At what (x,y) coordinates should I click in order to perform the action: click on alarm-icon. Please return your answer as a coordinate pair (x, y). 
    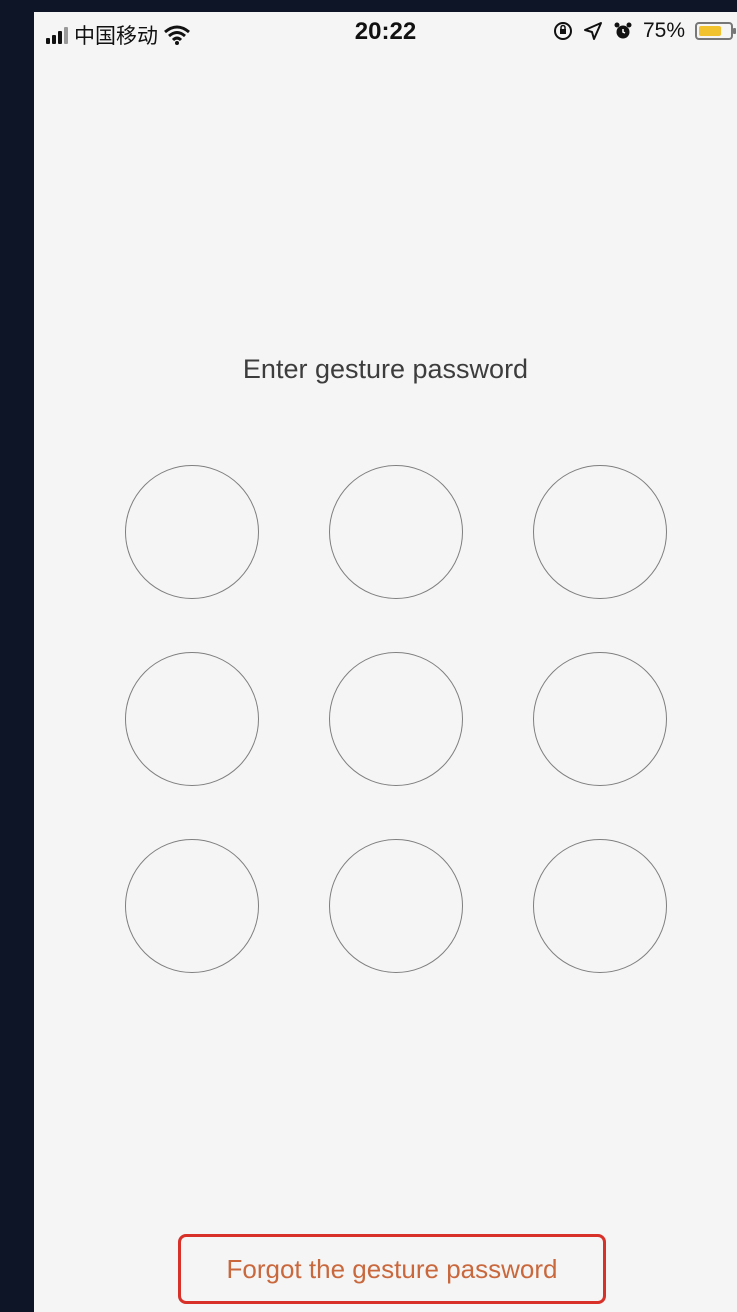
    Looking at the image, I should click on (623, 30).